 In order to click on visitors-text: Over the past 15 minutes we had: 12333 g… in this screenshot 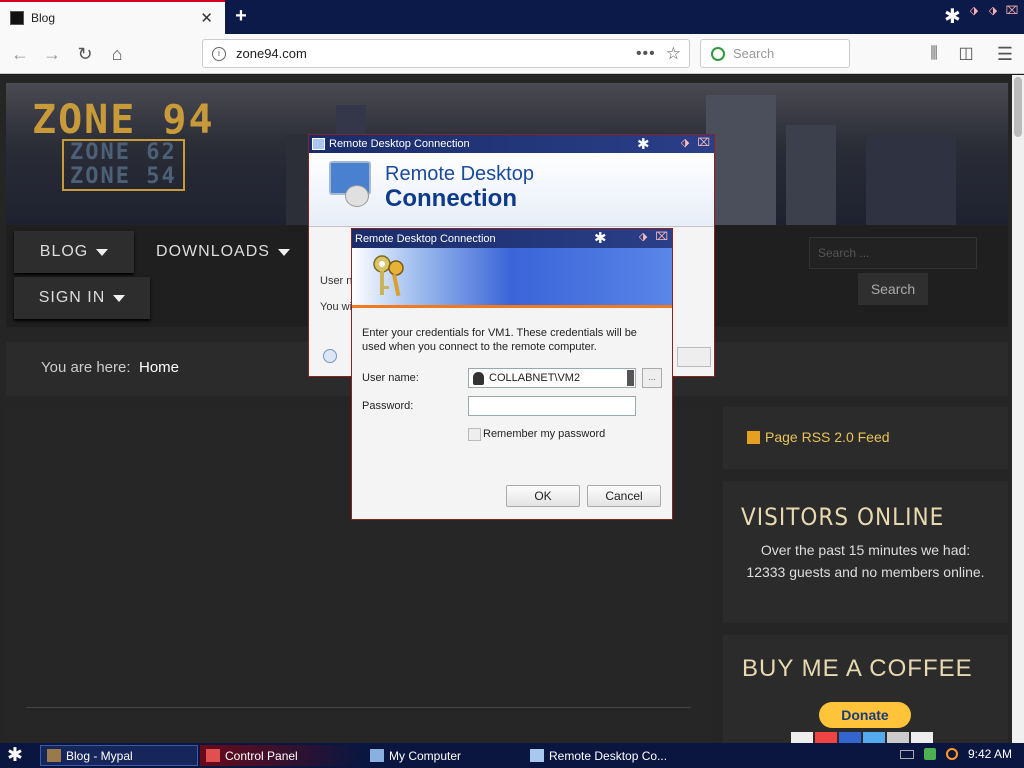, I will do `click(865, 561)`.